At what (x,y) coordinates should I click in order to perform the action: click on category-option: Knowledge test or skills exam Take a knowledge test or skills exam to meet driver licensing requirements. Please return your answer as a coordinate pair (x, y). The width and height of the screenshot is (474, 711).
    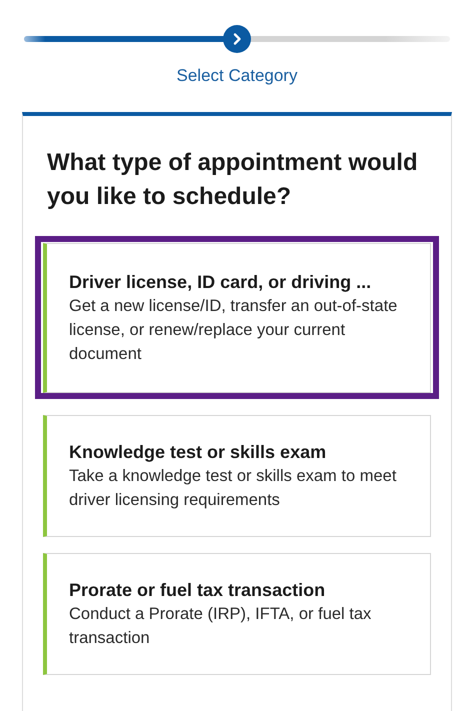
    Looking at the image, I should click on (237, 476).